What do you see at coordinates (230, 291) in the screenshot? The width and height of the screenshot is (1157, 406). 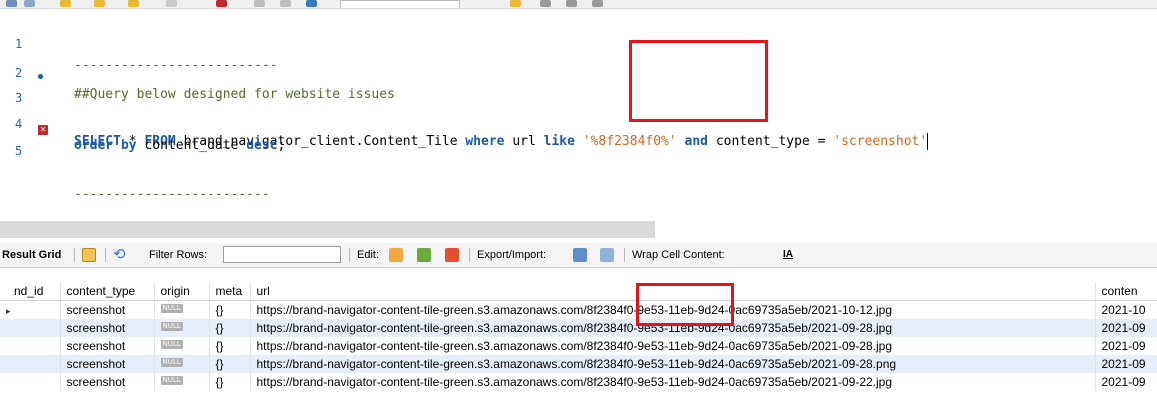 I see `column-header: meta` at bounding box center [230, 291].